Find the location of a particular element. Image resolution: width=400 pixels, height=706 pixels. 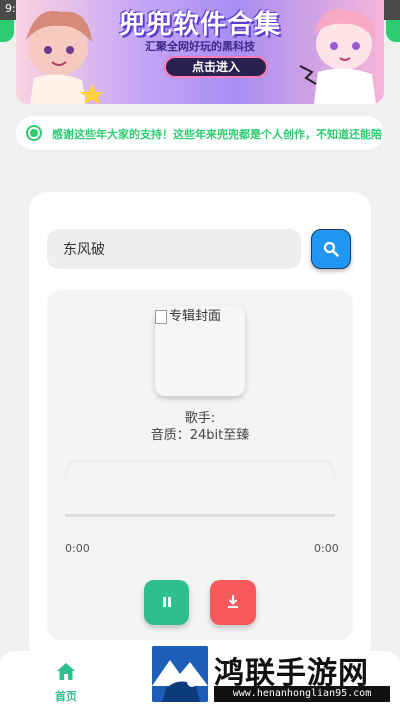

lyric-display is located at coordinates (200, 473).